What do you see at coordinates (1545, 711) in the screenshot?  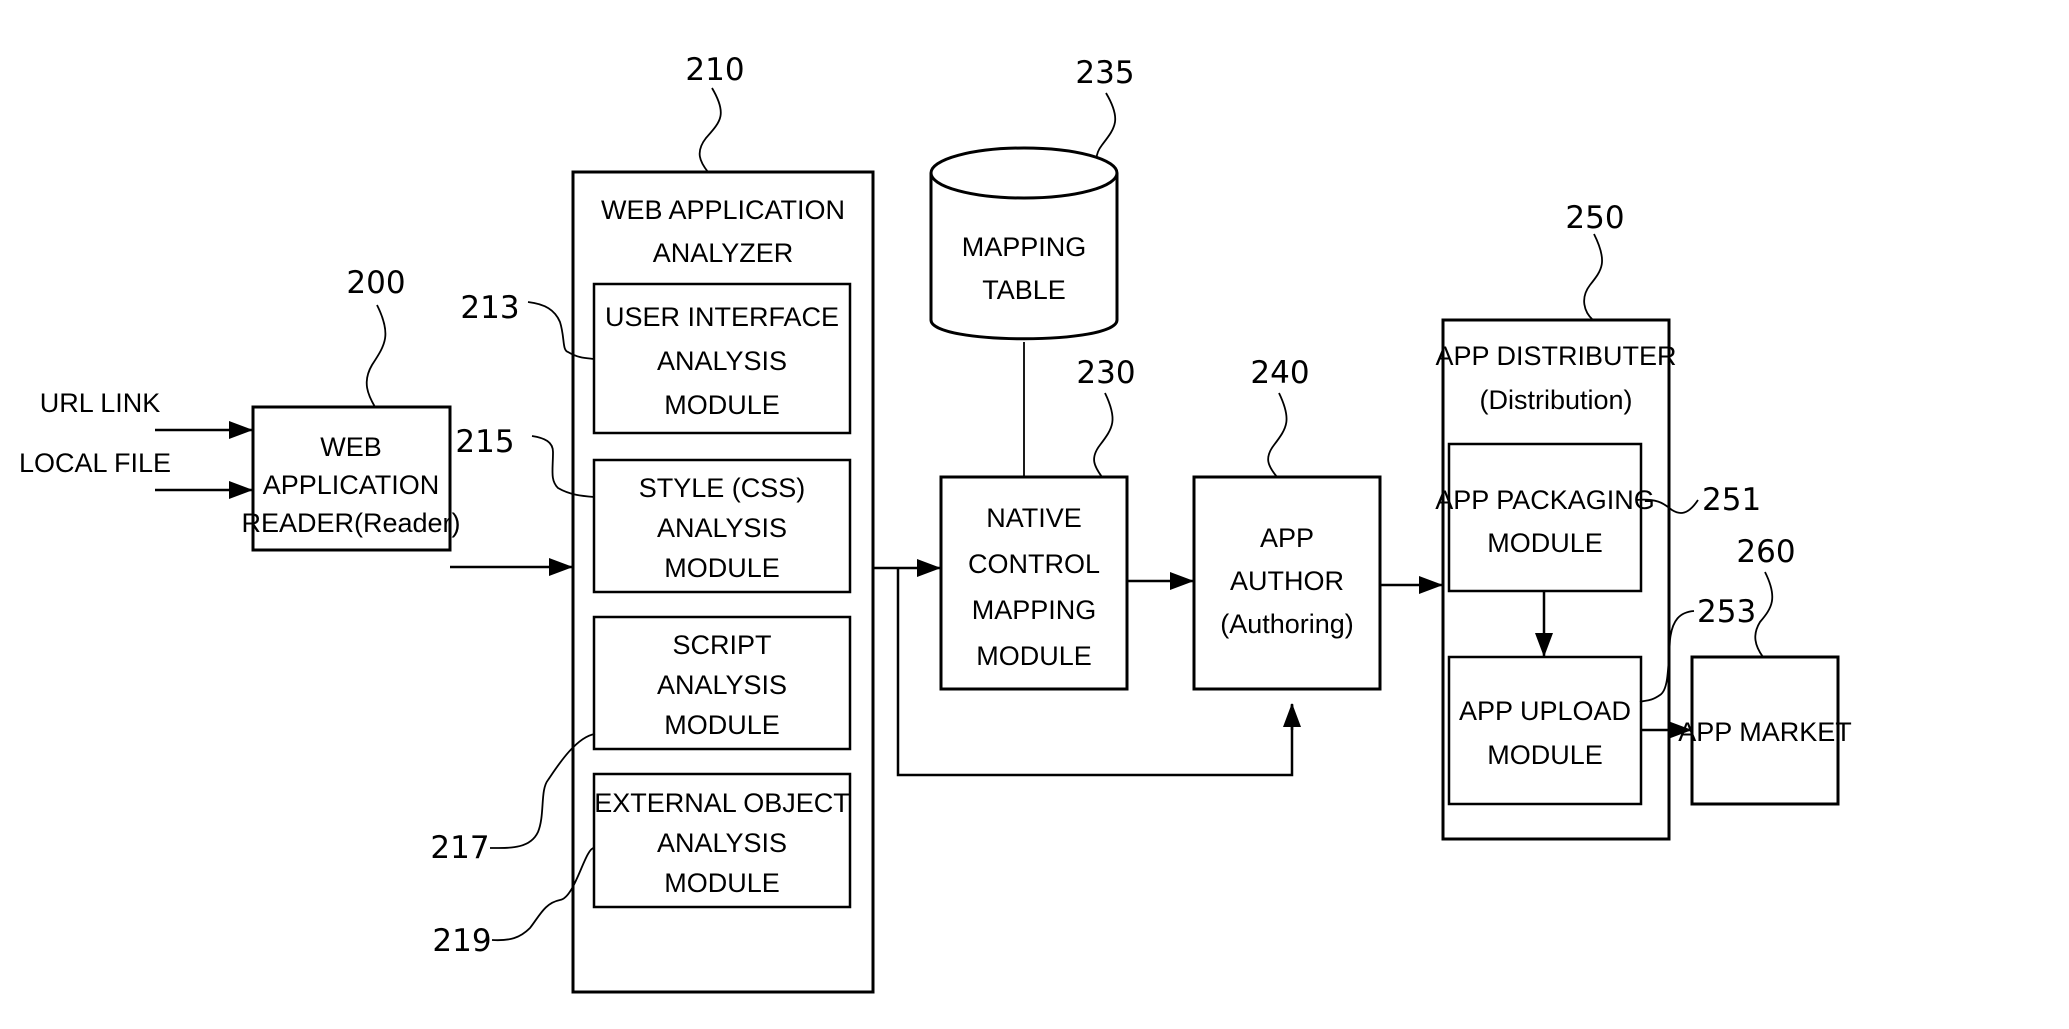 I see `upload-line-1: APP UPLOAD` at bounding box center [1545, 711].